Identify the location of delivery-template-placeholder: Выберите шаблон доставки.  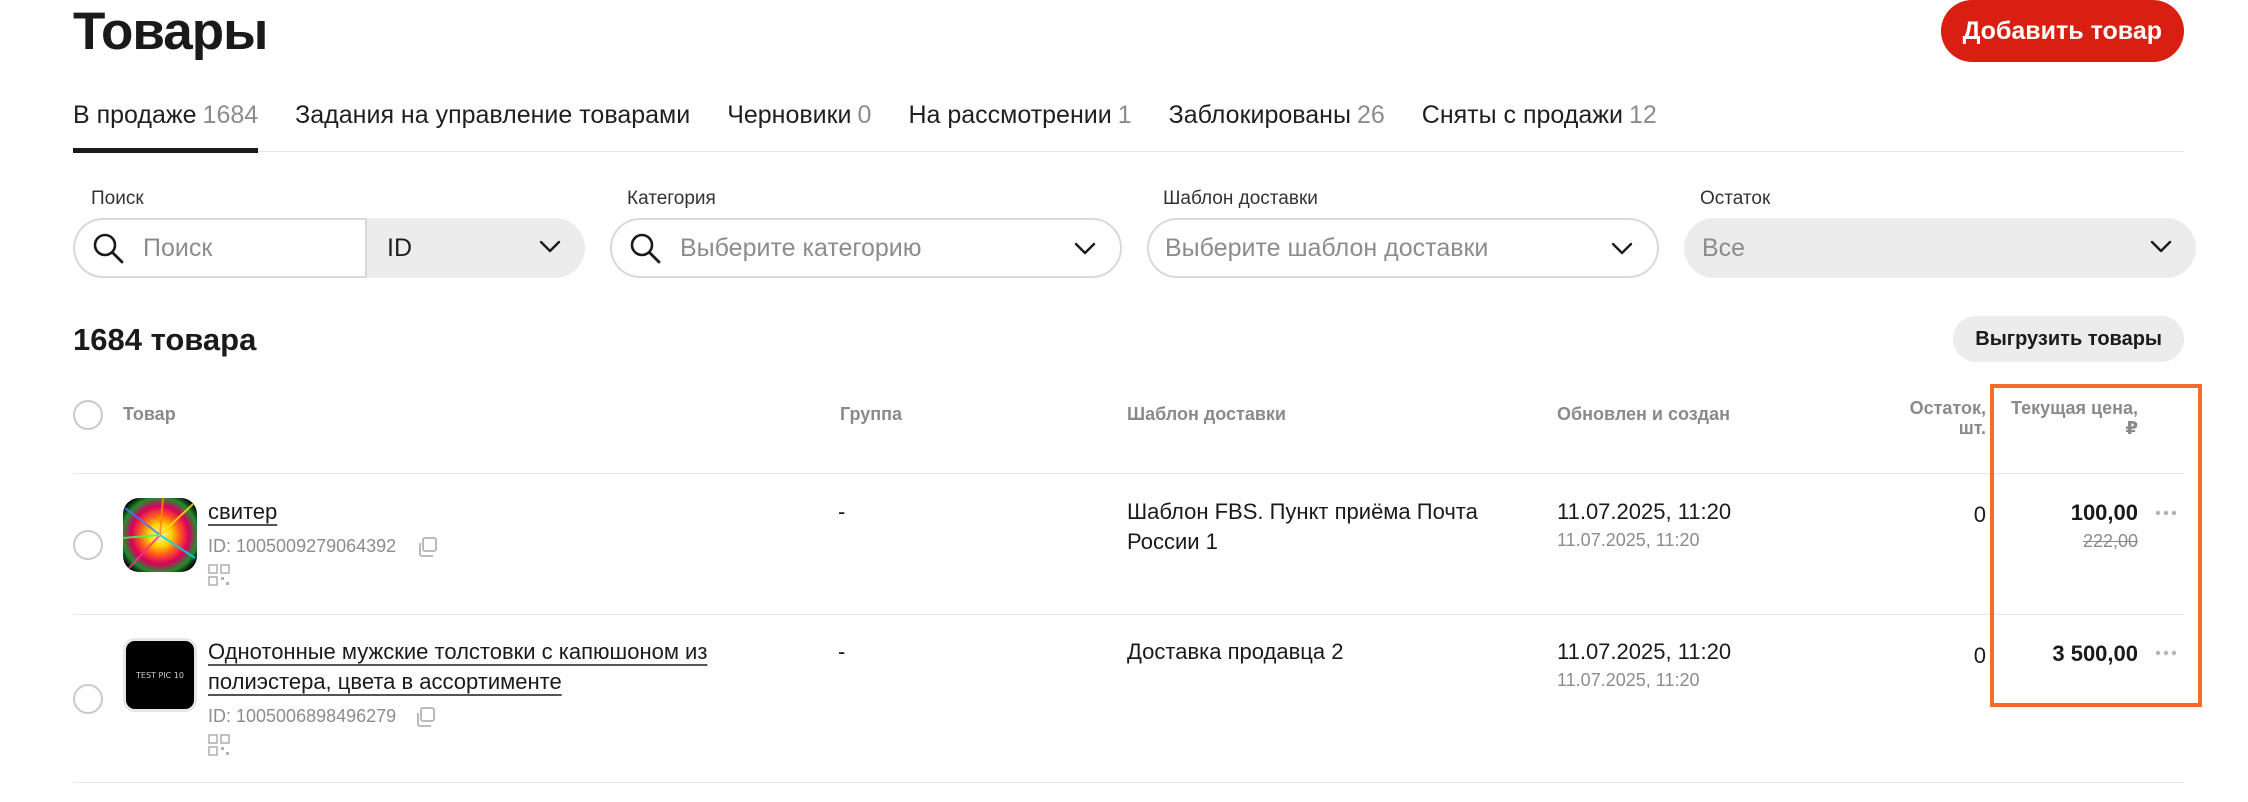
(1327, 247).